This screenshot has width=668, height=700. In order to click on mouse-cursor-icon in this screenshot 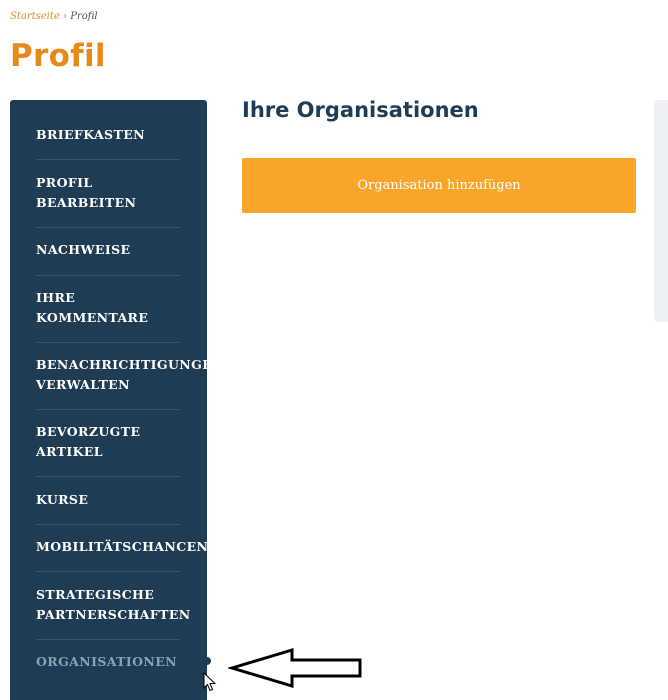, I will do `click(210, 682)`.